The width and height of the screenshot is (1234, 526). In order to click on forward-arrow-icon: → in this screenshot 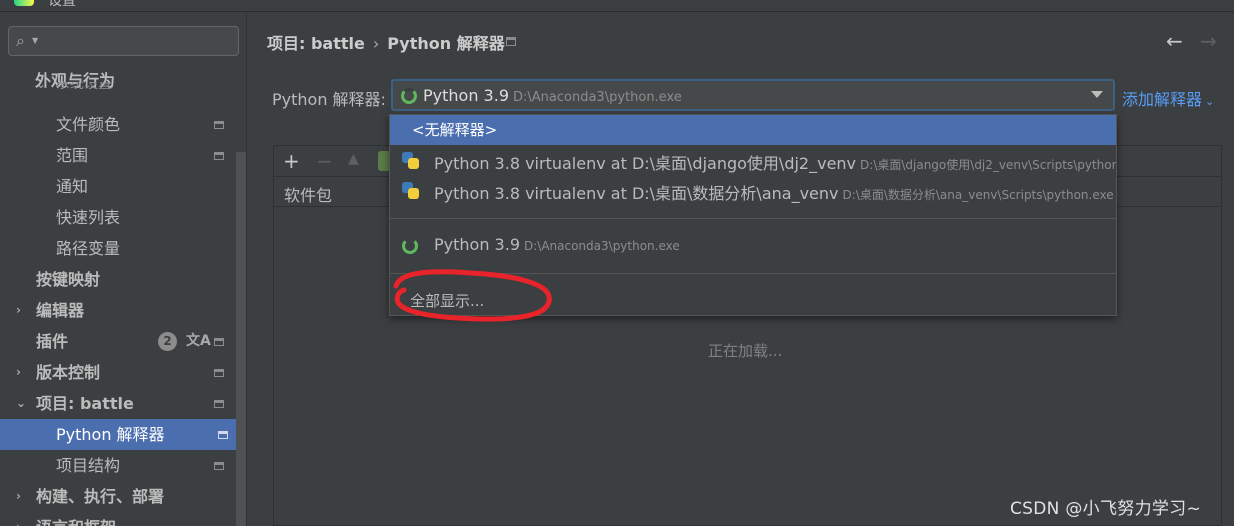, I will do `click(1208, 41)`.